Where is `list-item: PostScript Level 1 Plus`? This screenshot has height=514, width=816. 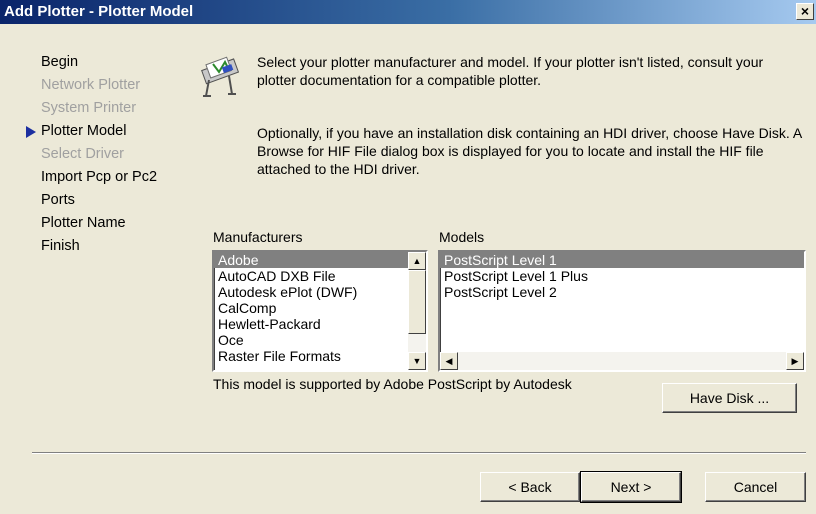 list-item: PostScript Level 1 Plus is located at coordinates (622, 276).